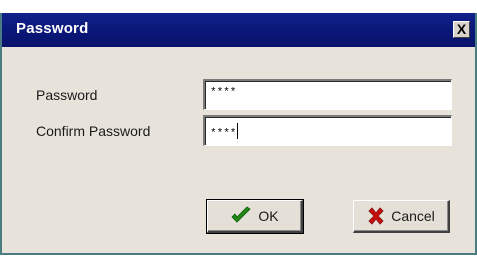 This screenshot has height=257, width=477. I want to click on confirm-password-label: Confirm Password, so click(93, 131).